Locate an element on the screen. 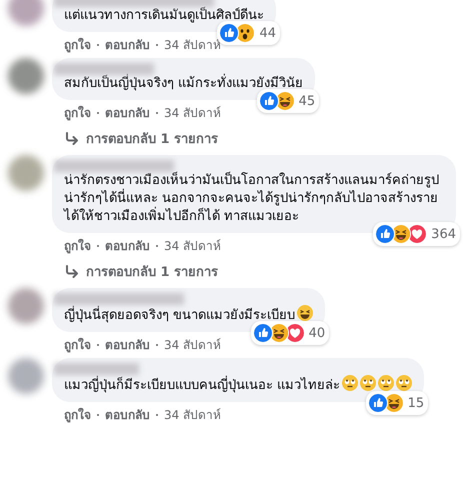 The height and width of the screenshot is (480, 469). reaction-summary: 364 is located at coordinates (416, 234).